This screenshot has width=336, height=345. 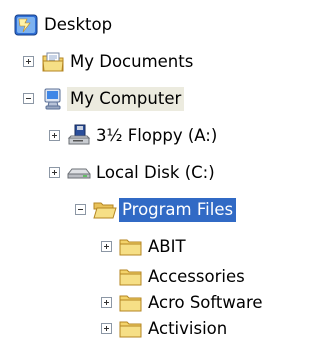 What do you see at coordinates (196, 276) in the screenshot?
I see `tree-item-label: Accessories` at bounding box center [196, 276].